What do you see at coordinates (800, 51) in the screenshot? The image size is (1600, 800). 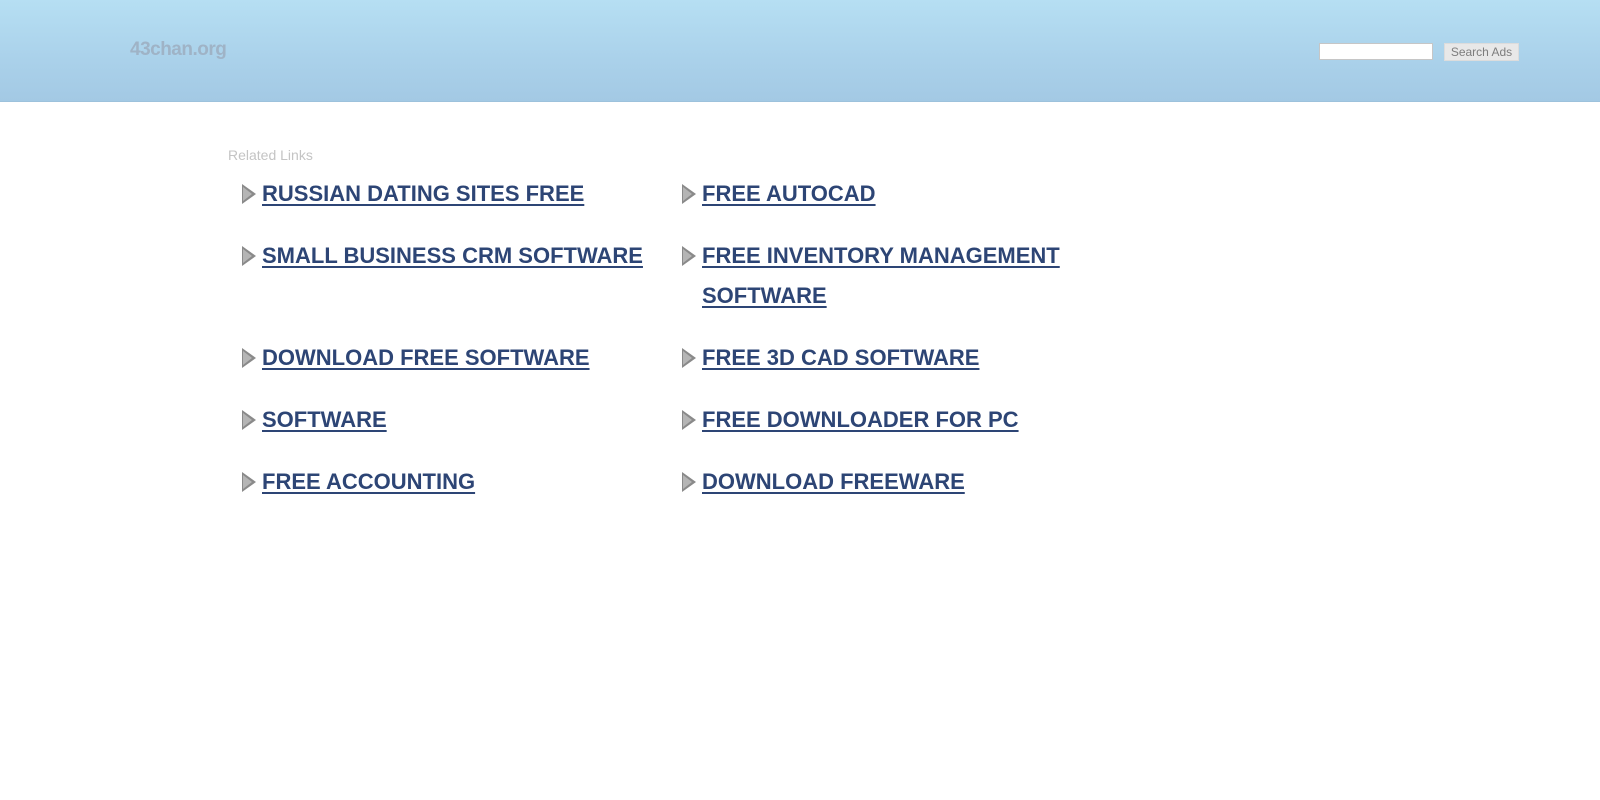 I see `header-bar: 43chan.org Search Ads` at bounding box center [800, 51].